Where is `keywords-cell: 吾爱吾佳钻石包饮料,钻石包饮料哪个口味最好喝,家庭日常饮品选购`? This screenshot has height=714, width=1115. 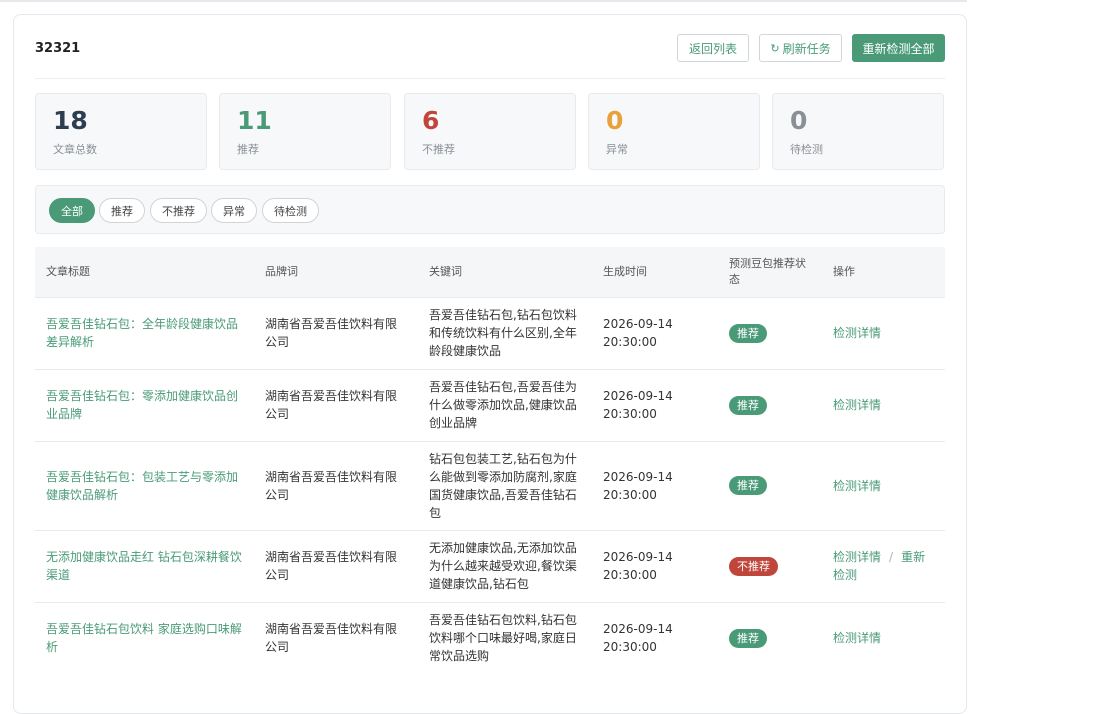
keywords-cell: 吾爱吾佳钻石包饮料,钻石包饮料哪个口味最好喝,家庭日常饮品选购 is located at coordinates (505, 637).